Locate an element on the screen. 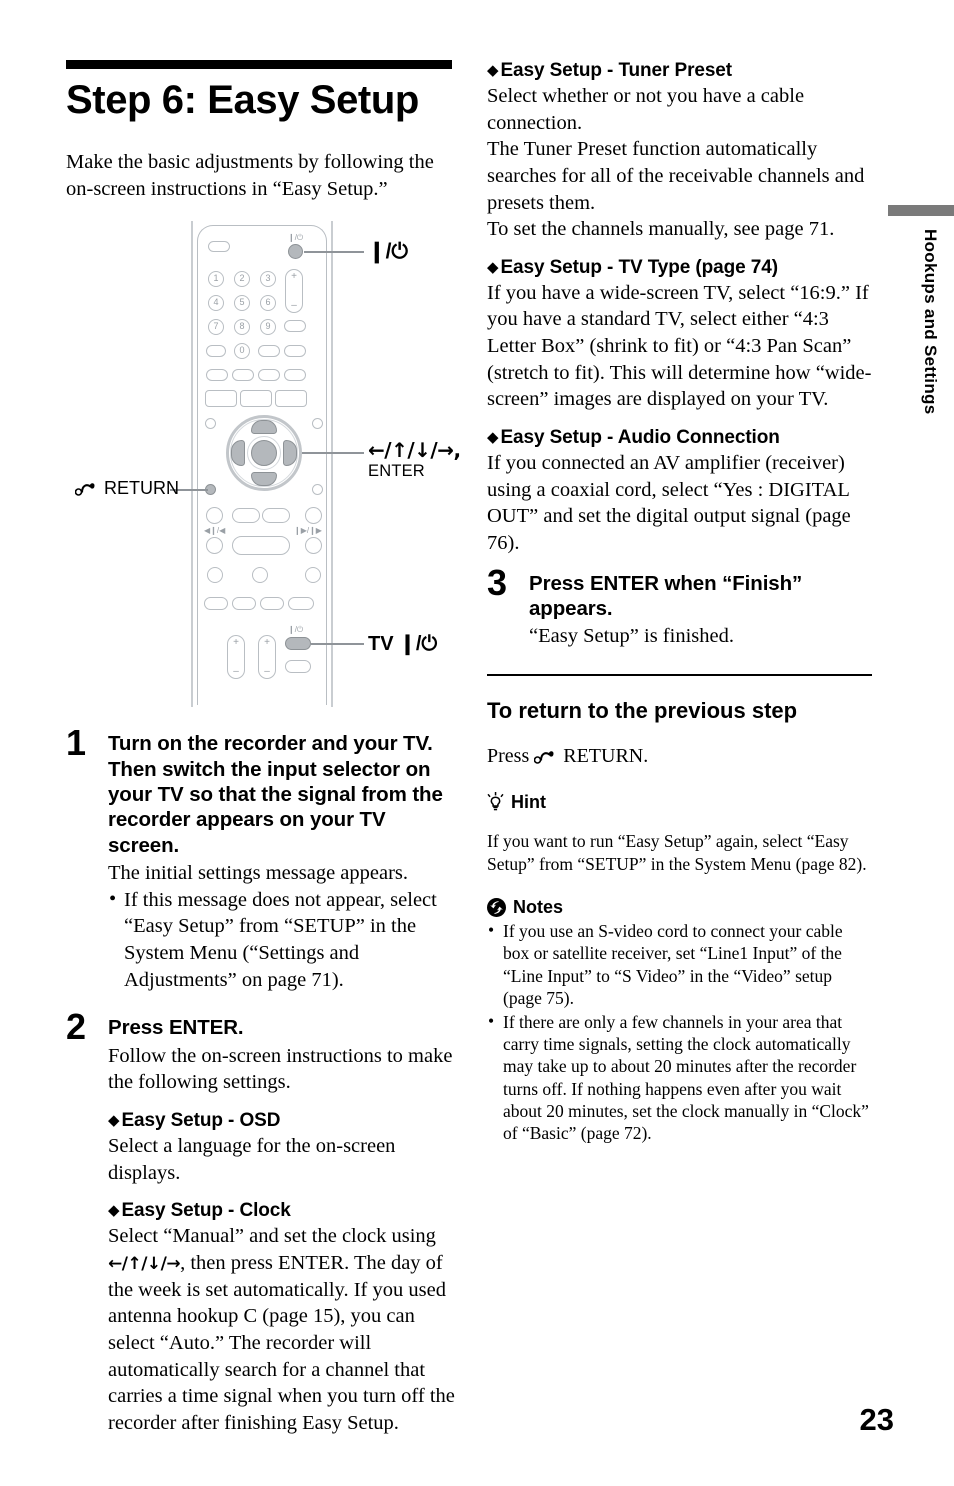 This screenshot has height=1486, width=954. section-tuner-preset-title-text: Easy Setup - Tuner Preset is located at coordinates (616, 70).